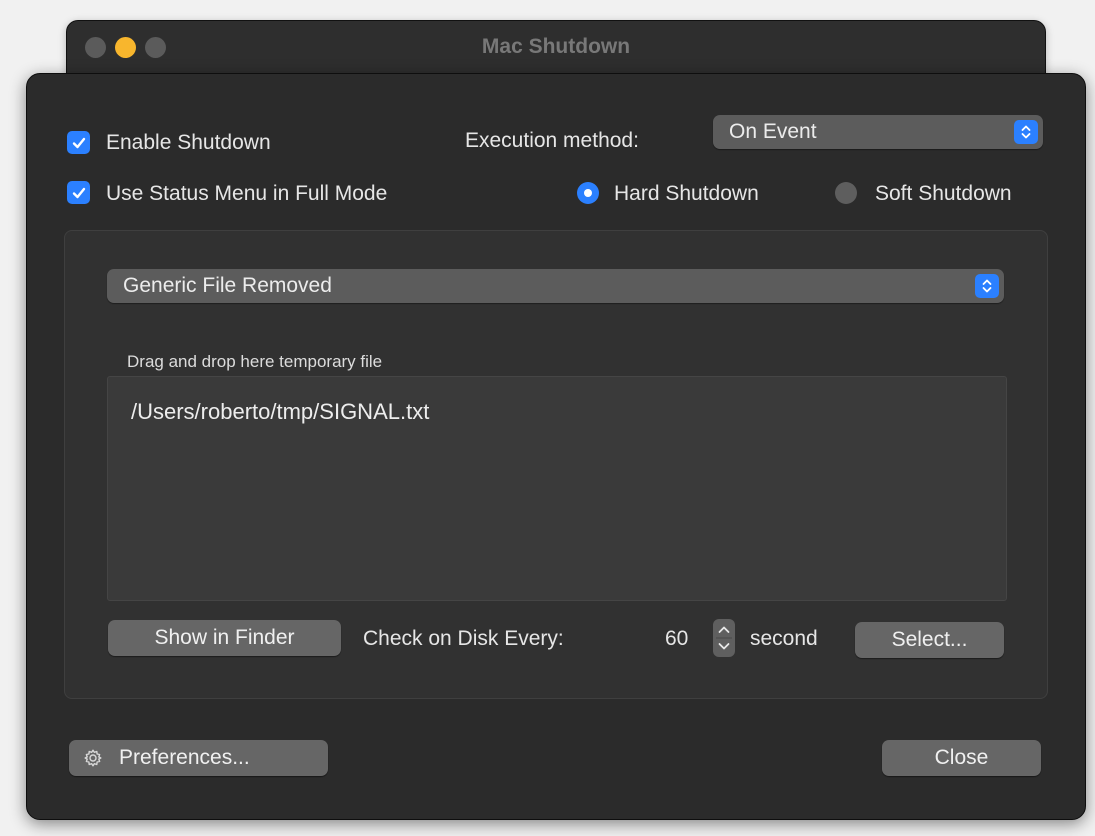  I want to click on execution-method-popup: On Event, so click(878, 132).